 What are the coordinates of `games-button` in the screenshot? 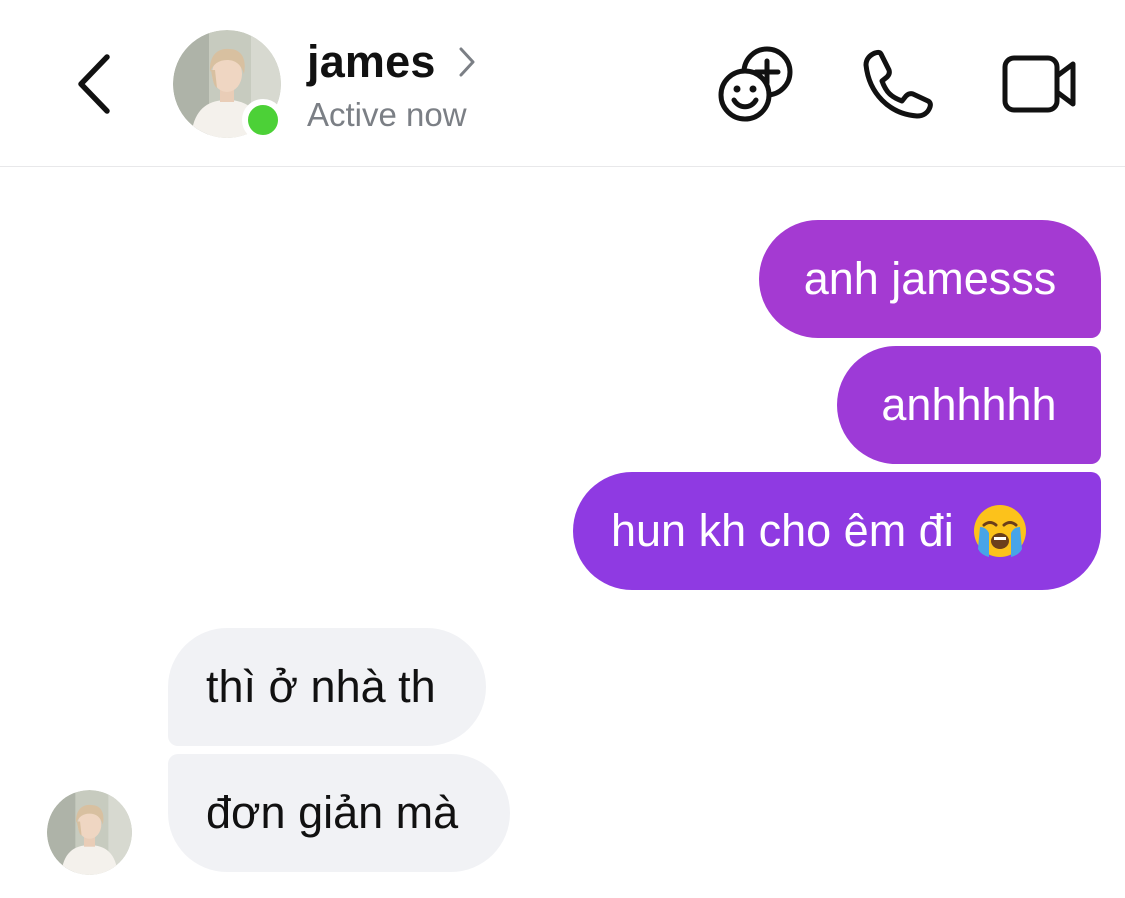 It's located at (756, 84).